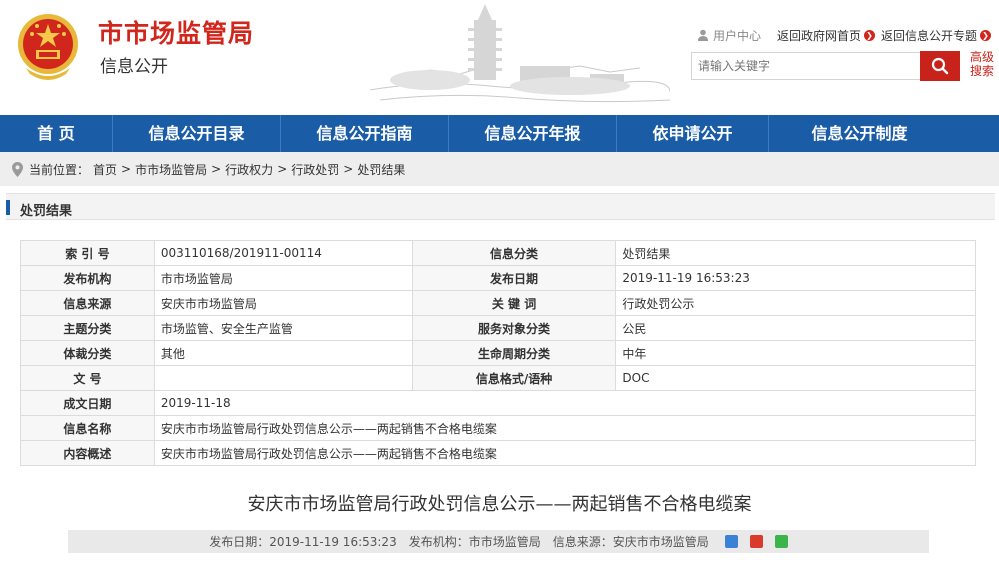 This screenshot has height=564, width=999. What do you see at coordinates (731, 541) in the screenshot?
I see `share-plus-icon` at bounding box center [731, 541].